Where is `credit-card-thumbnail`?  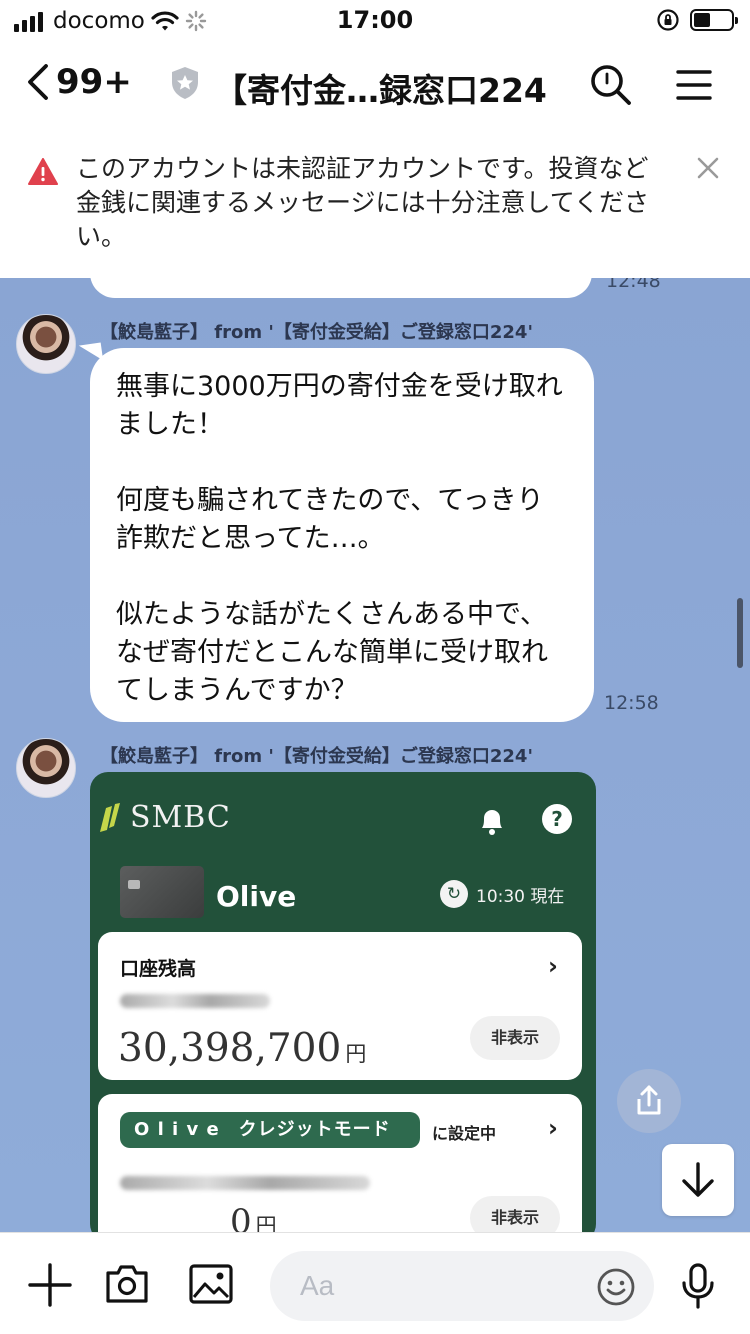 credit-card-thumbnail is located at coordinates (162, 892).